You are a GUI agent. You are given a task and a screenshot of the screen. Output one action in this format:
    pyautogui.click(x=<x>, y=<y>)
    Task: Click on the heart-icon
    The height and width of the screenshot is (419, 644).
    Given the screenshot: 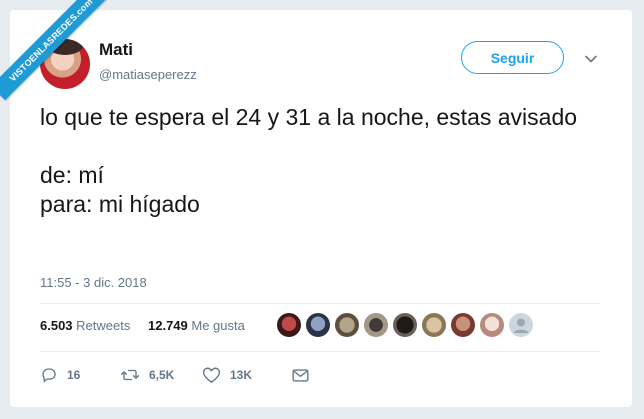 What is the action you would take?
    pyautogui.click(x=211, y=375)
    